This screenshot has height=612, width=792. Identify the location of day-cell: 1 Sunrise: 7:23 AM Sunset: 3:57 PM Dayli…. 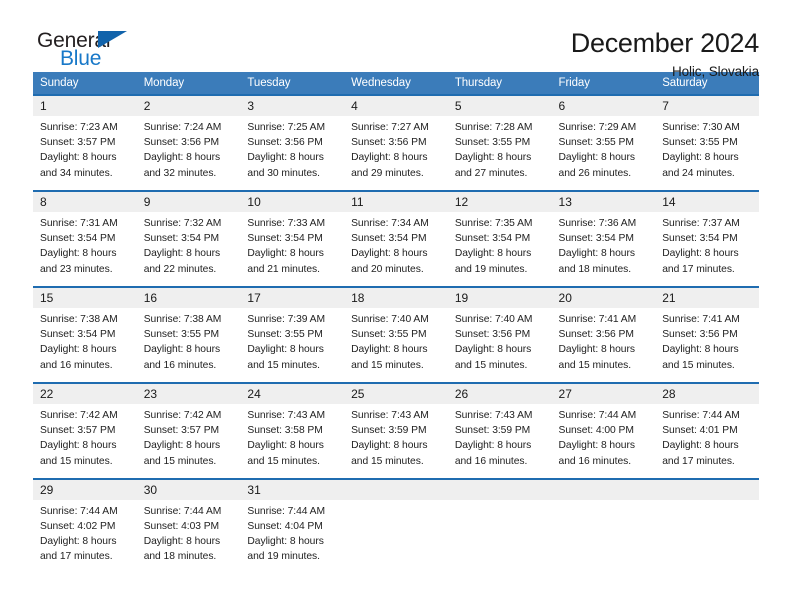
(85, 142).